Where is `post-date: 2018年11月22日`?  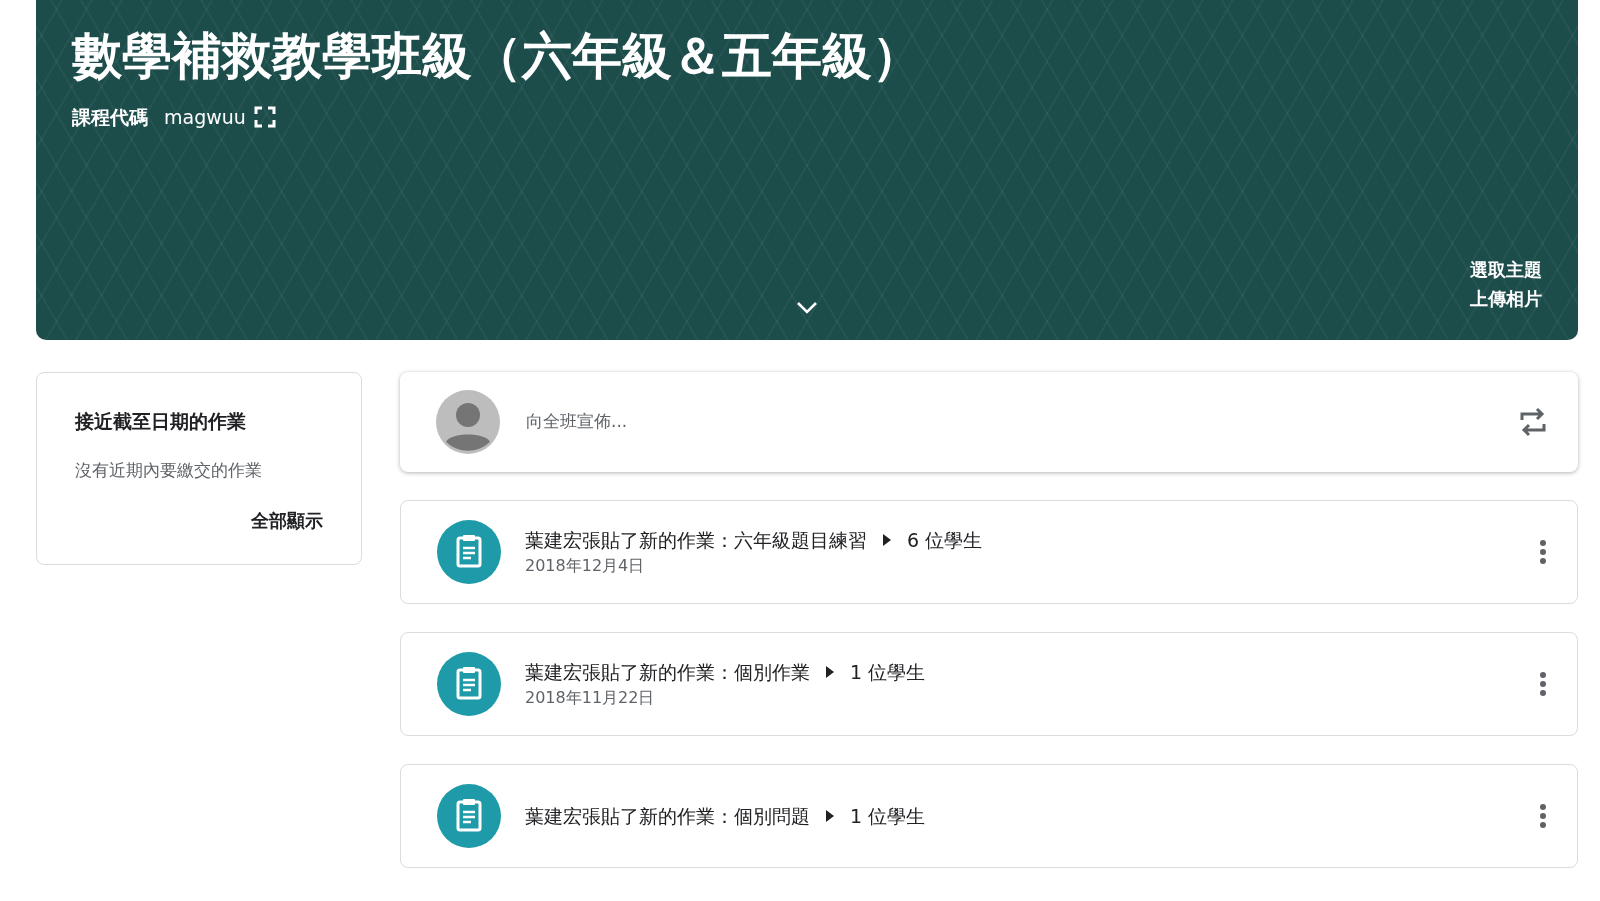
post-date: 2018年11月22日 is located at coordinates (590, 698).